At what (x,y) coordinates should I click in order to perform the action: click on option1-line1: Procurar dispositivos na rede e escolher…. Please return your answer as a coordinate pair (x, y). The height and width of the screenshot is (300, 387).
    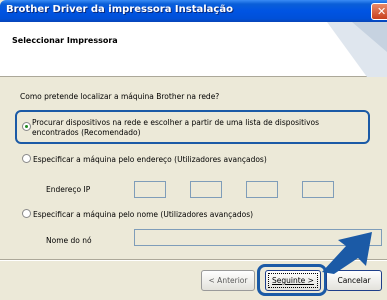
    Looking at the image, I should click on (176, 122).